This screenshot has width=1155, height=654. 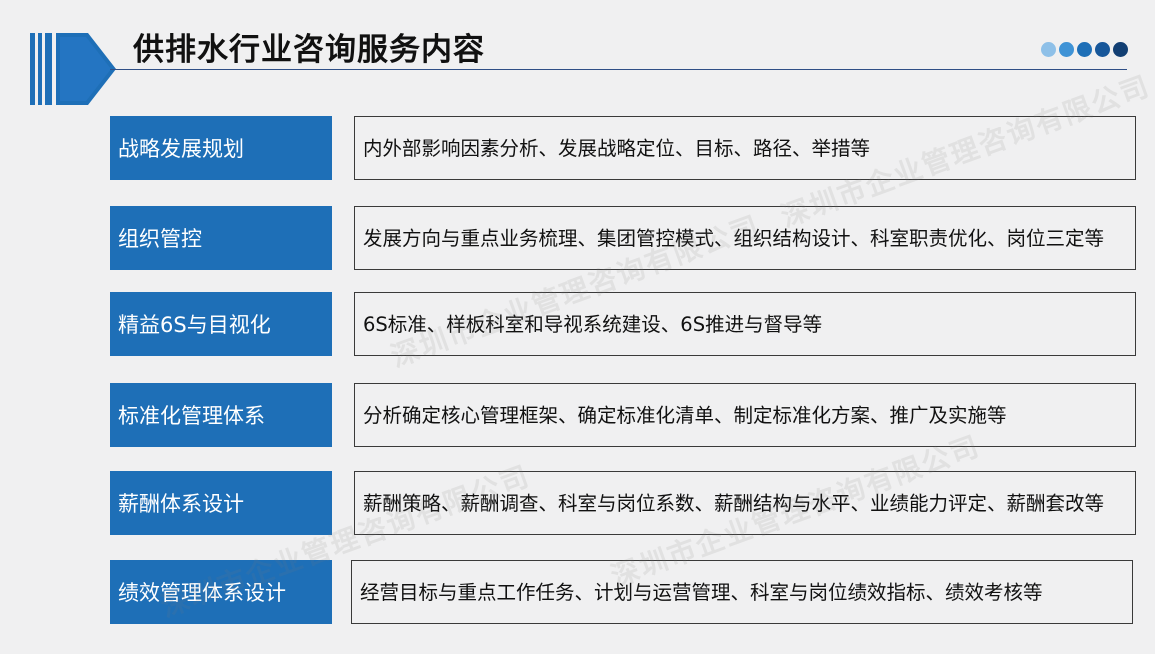 I want to click on row-desc-org-control: 发展方向与重点业务梳理、集团管控模式、组织结构设计、科室职责优化、岗位三定等, so click(x=745, y=238).